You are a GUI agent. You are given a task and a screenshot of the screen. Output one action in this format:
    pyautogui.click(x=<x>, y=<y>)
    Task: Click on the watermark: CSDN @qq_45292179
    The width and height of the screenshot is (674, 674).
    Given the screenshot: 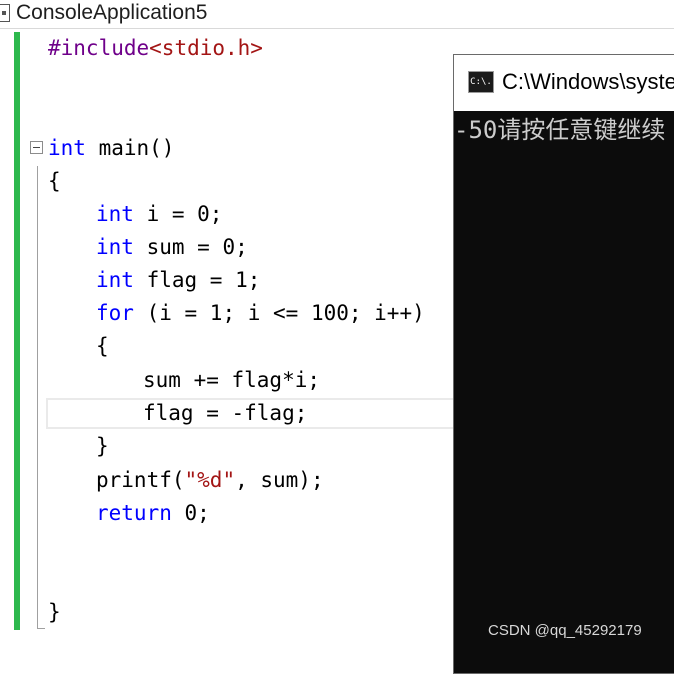 What is the action you would take?
    pyautogui.click(x=565, y=630)
    